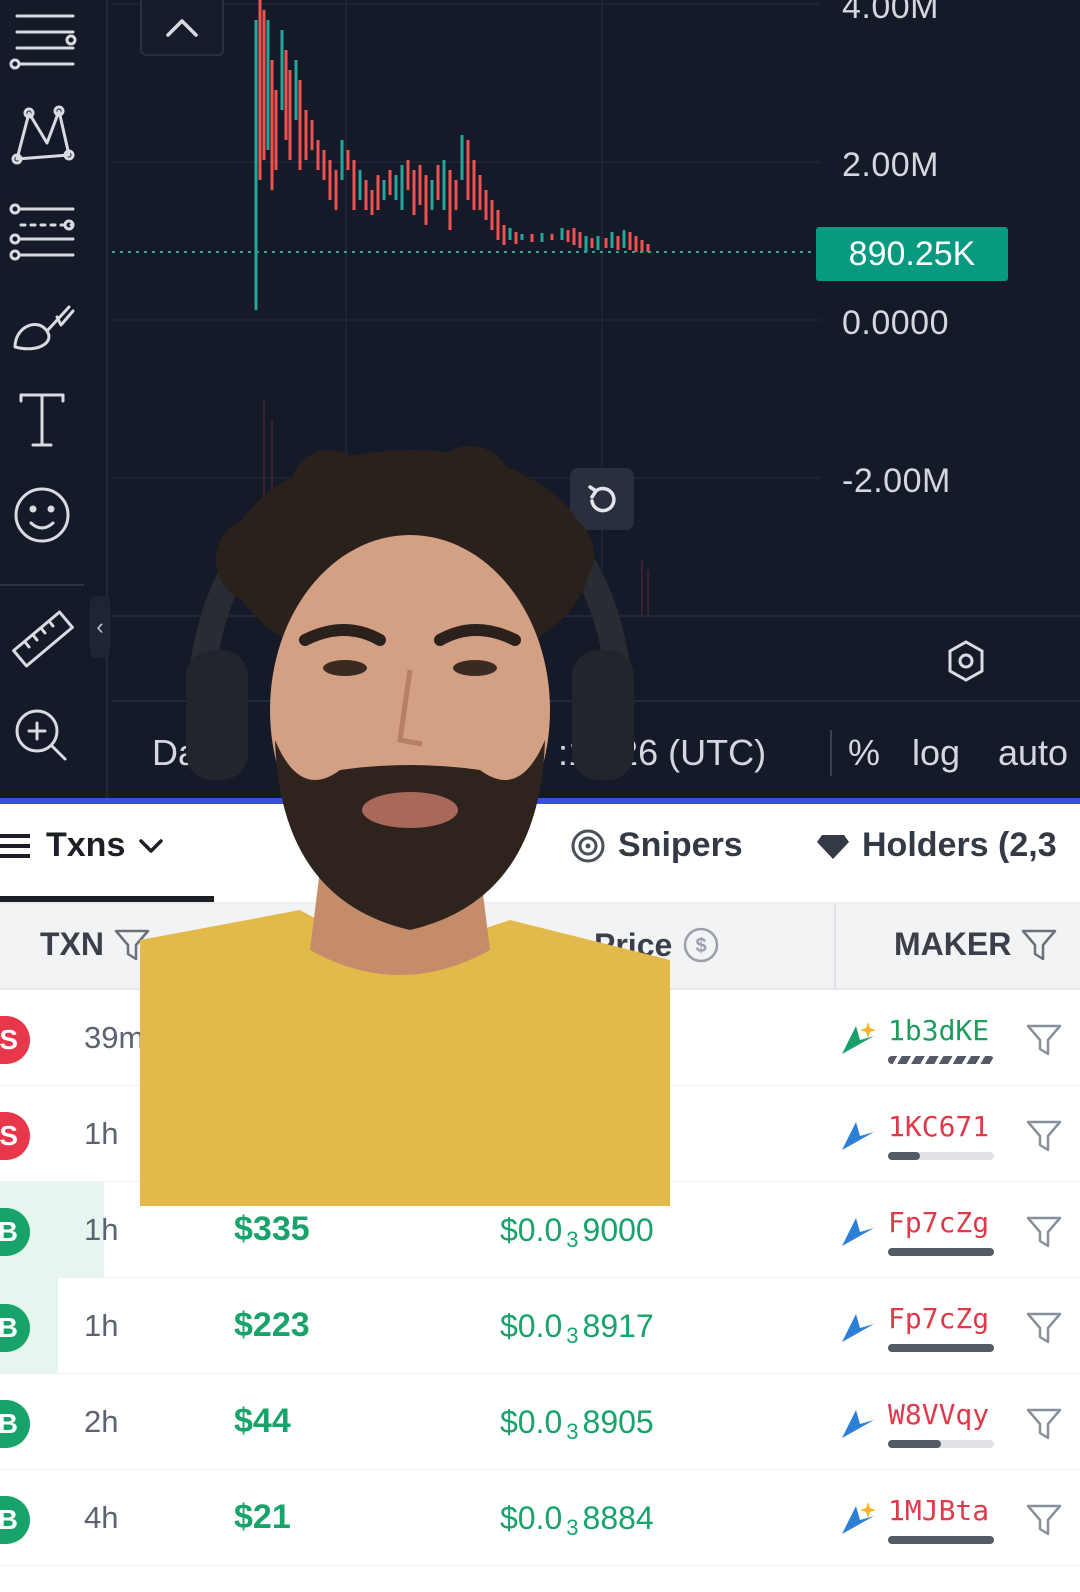 The height and width of the screenshot is (1592, 1080). I want to click on pattern-icon, so click(42, 135).